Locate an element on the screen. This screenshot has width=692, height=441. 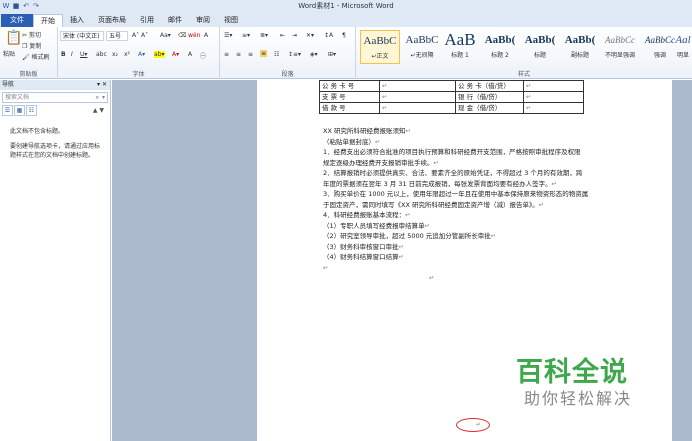
search-icon: ⌕ is located at coordinates (97, 98).